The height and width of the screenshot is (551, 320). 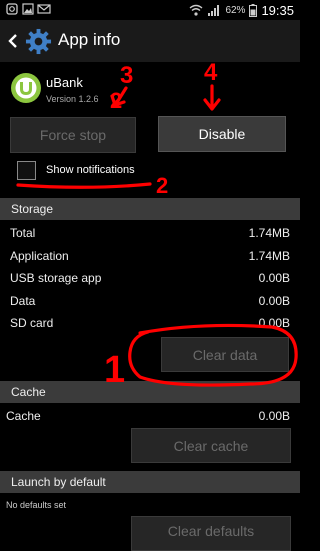 What do you see at coordinates (150, 323) in the screenshot?
I see `storage-row: SD card 0.00B` at bounding box center [150, 323].